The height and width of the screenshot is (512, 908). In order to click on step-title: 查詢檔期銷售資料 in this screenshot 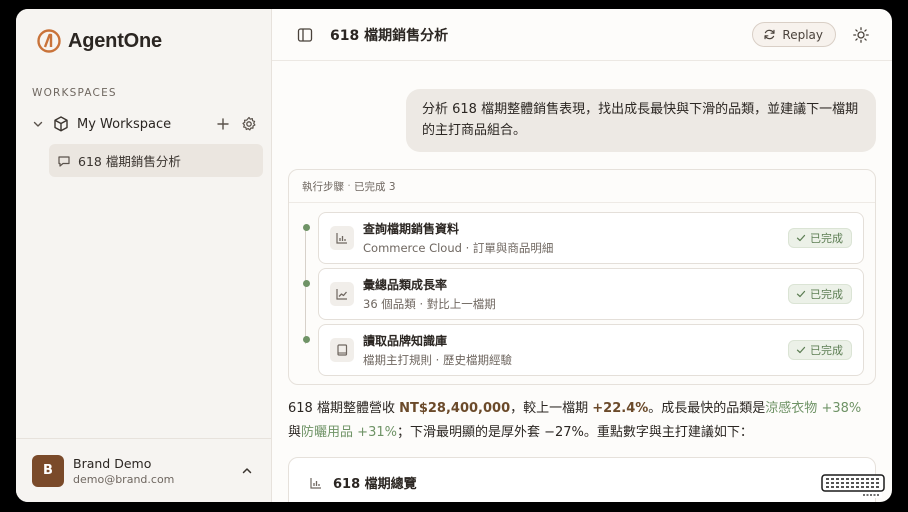, I will do `click(411, 229)`.